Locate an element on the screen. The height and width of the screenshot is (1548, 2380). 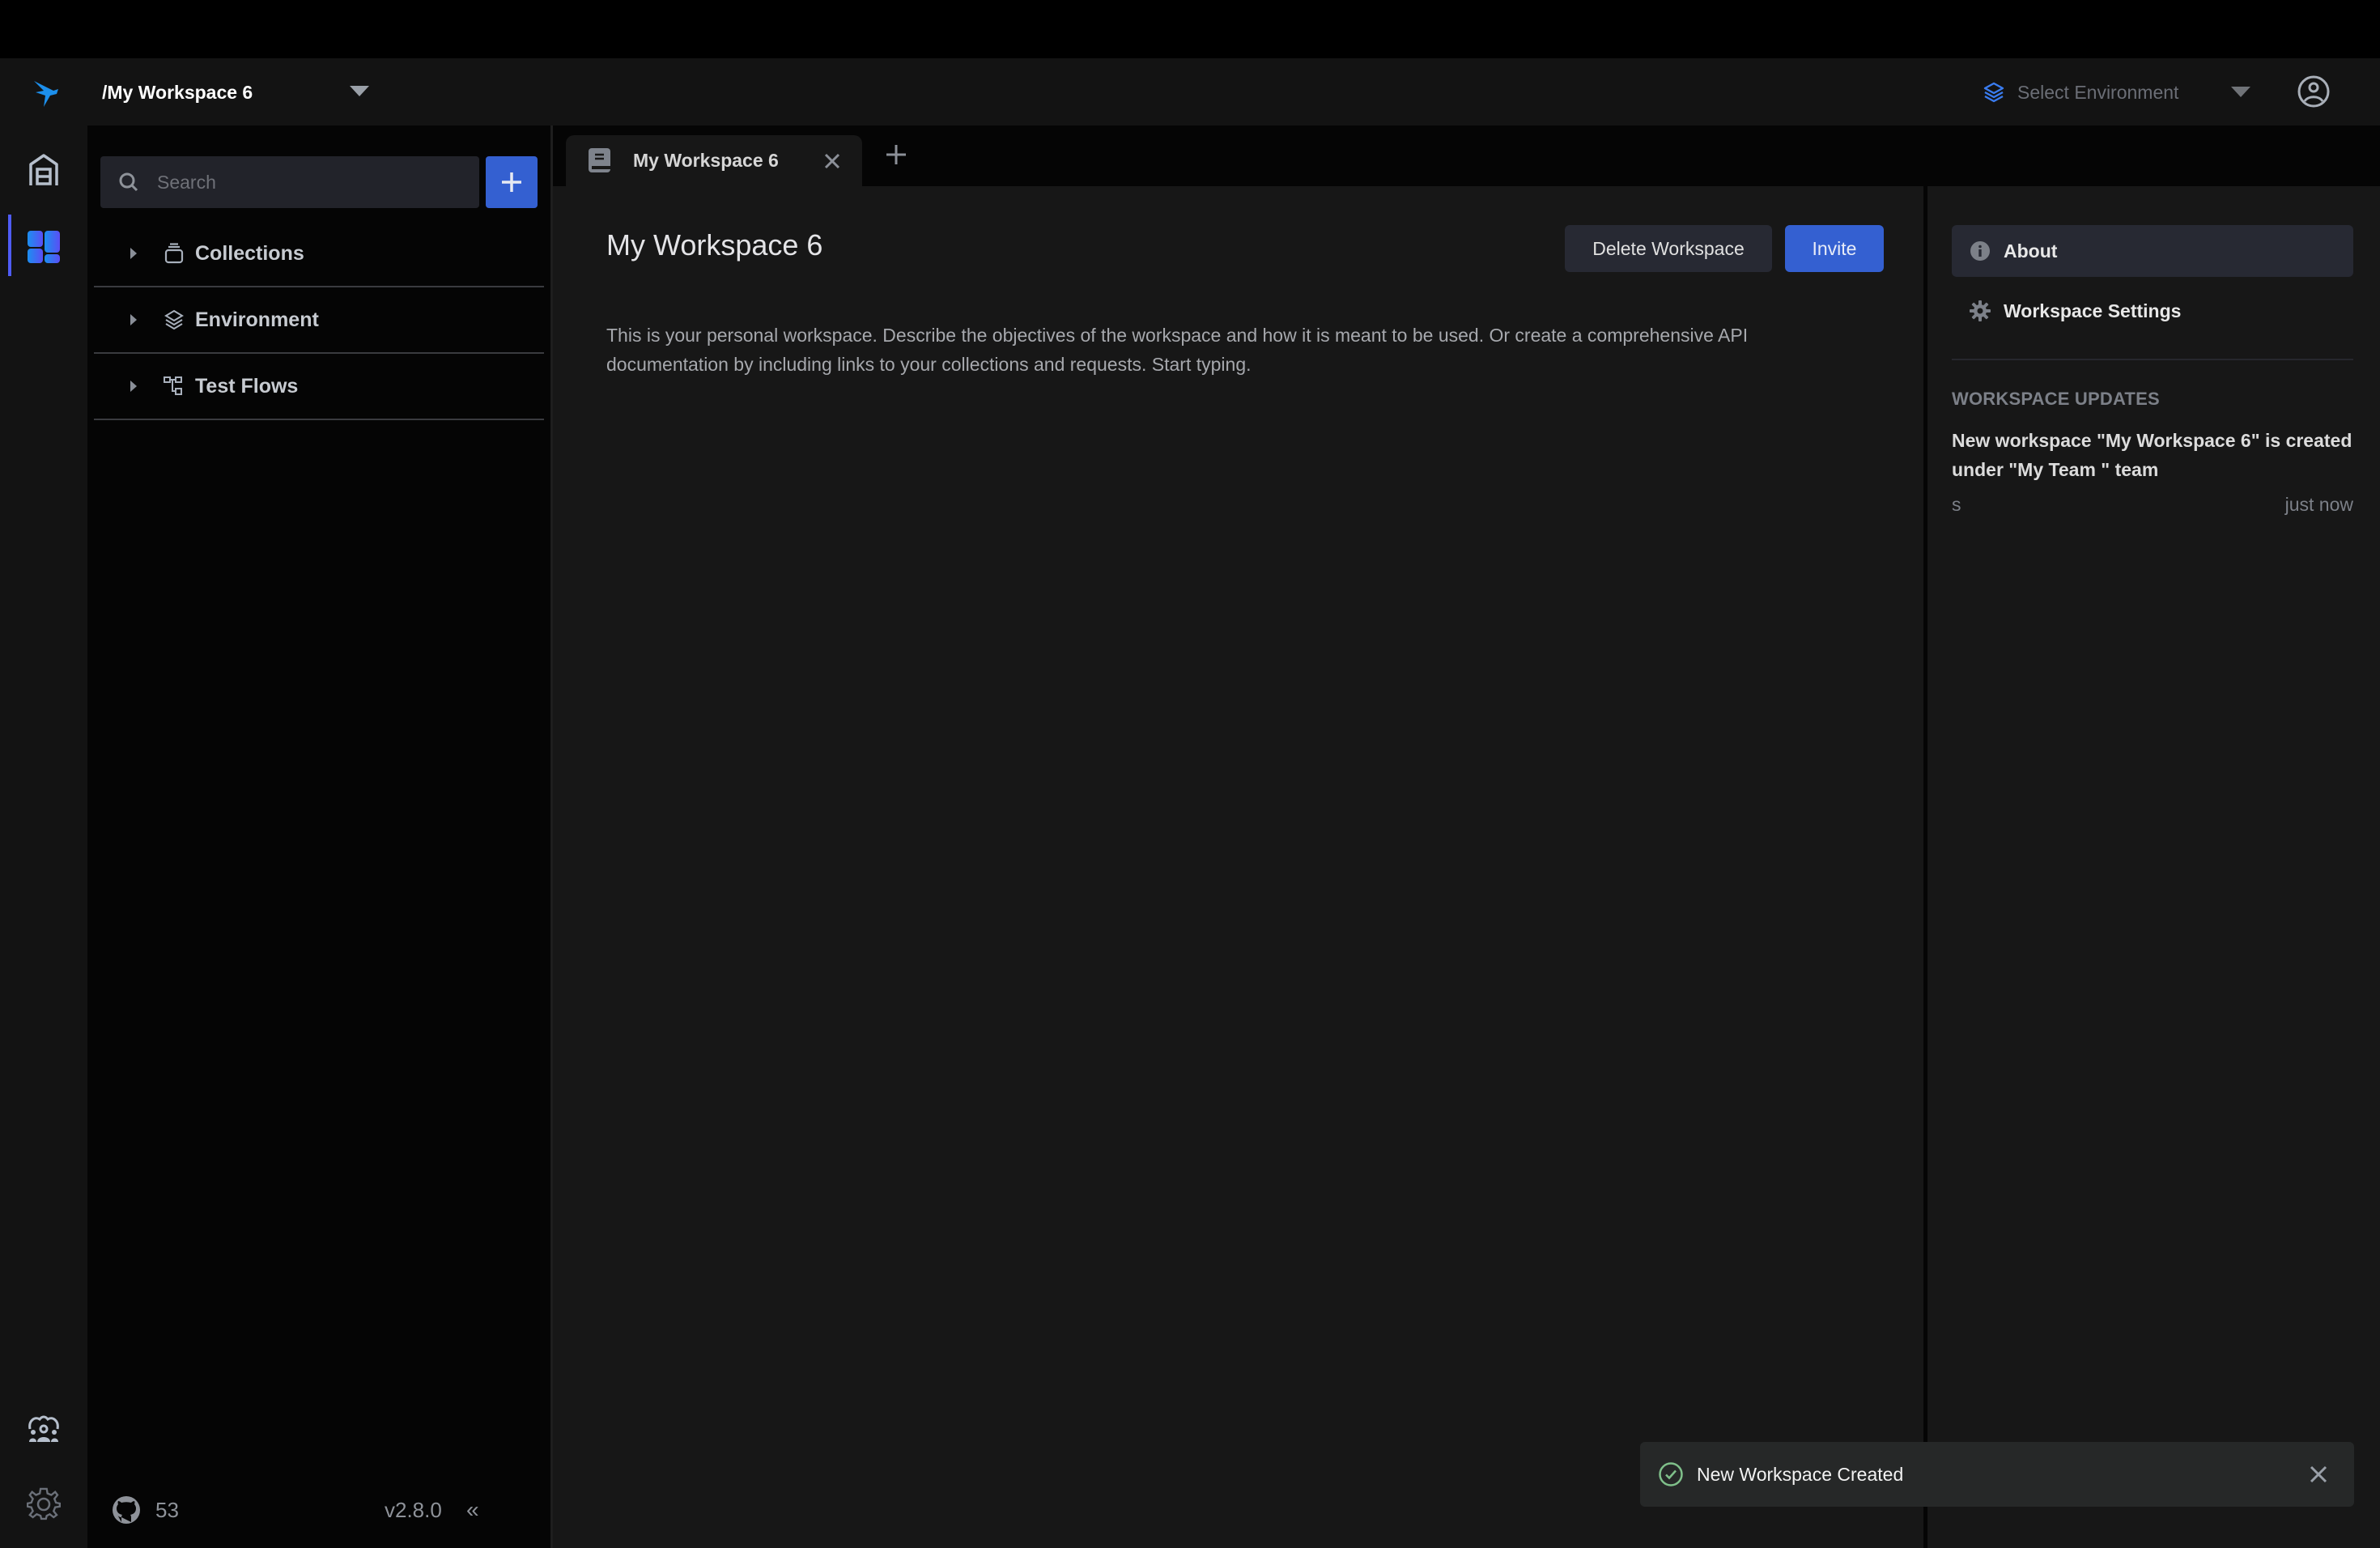
rail-team-button is located at coordinates (43, 1429).